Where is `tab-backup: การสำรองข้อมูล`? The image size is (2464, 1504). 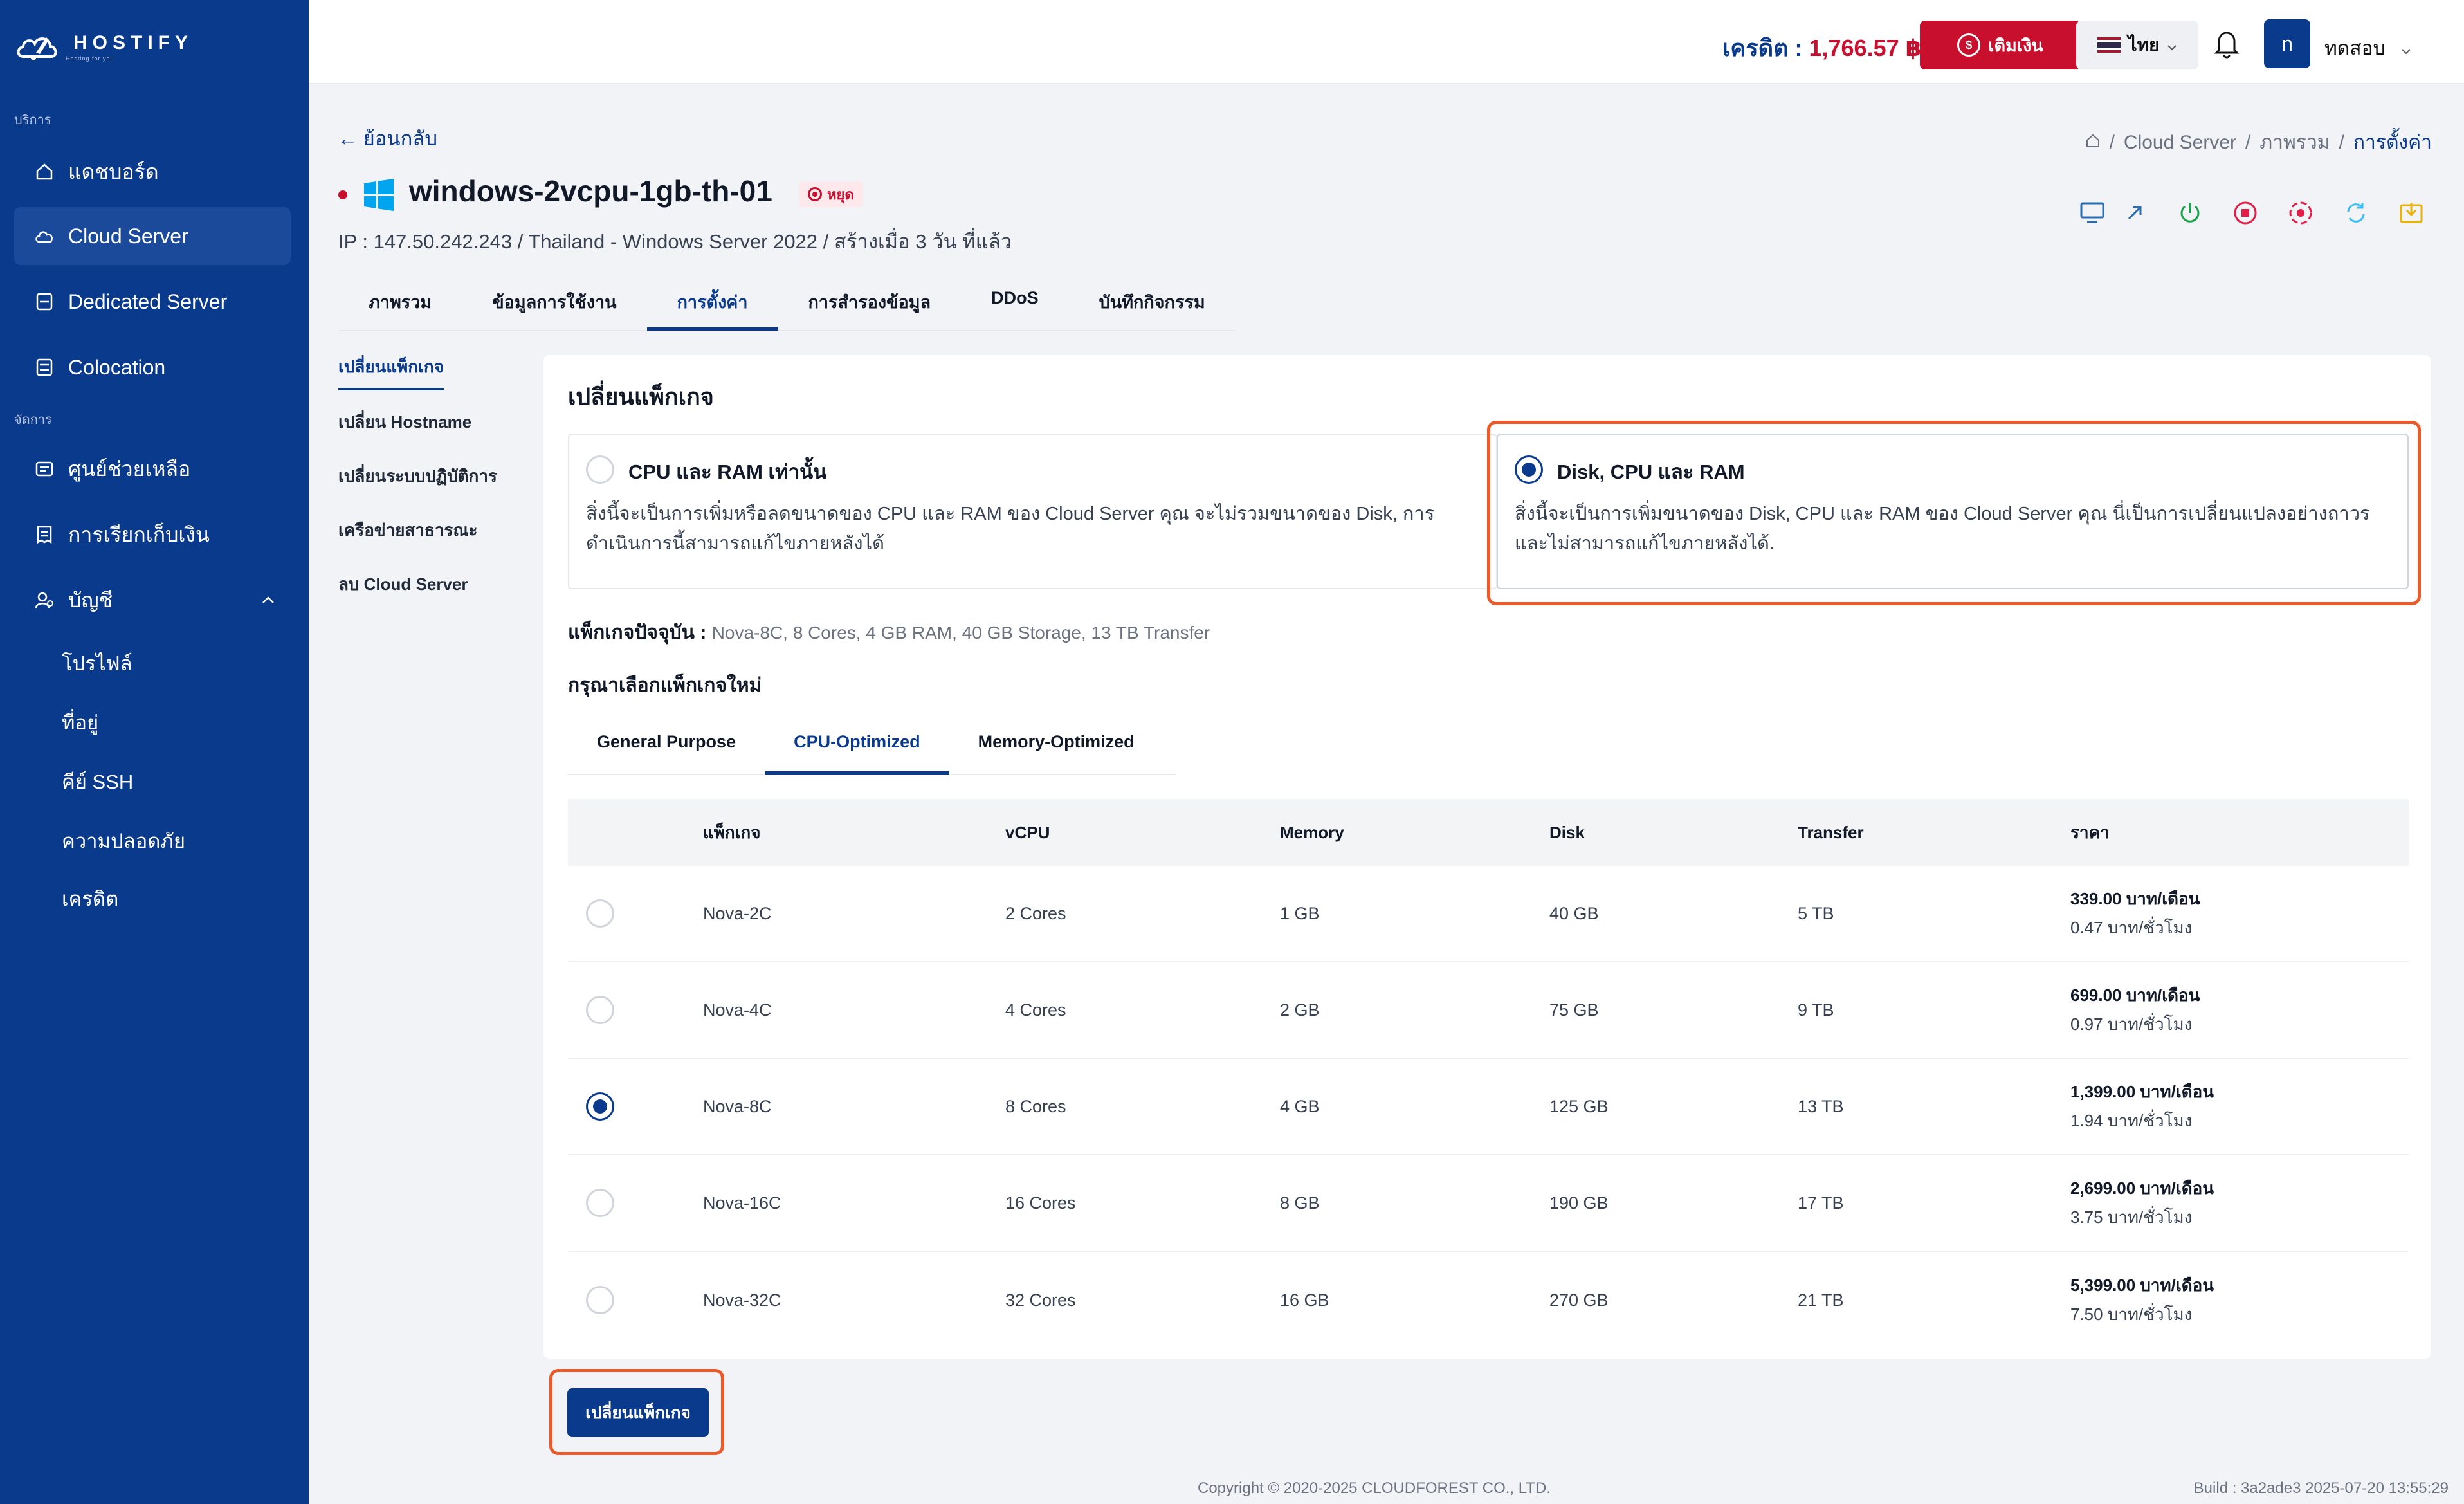
tab-backup: การสำรองข้อมูล is located at coordinates (870, 304).